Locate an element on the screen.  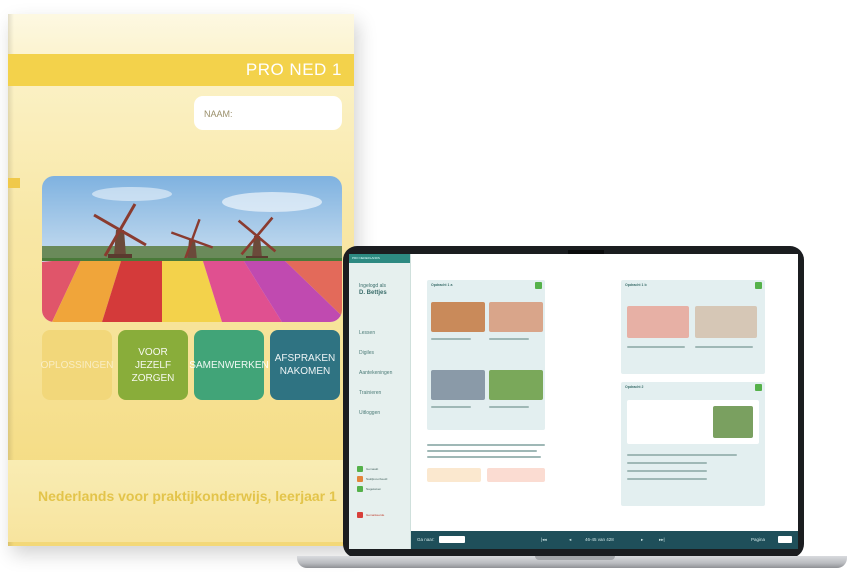
nav-item-aantekeningen: Aantekeningen is located at coordinates (375, 380).